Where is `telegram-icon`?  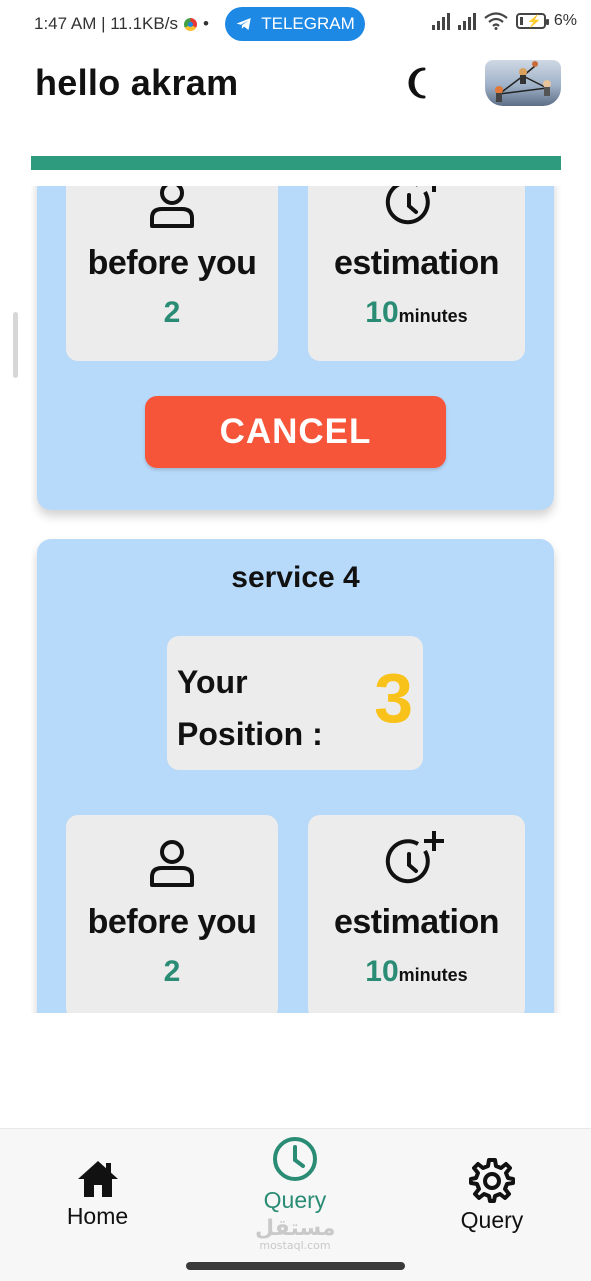
telegram-icon is located at coordinates (243, 24).